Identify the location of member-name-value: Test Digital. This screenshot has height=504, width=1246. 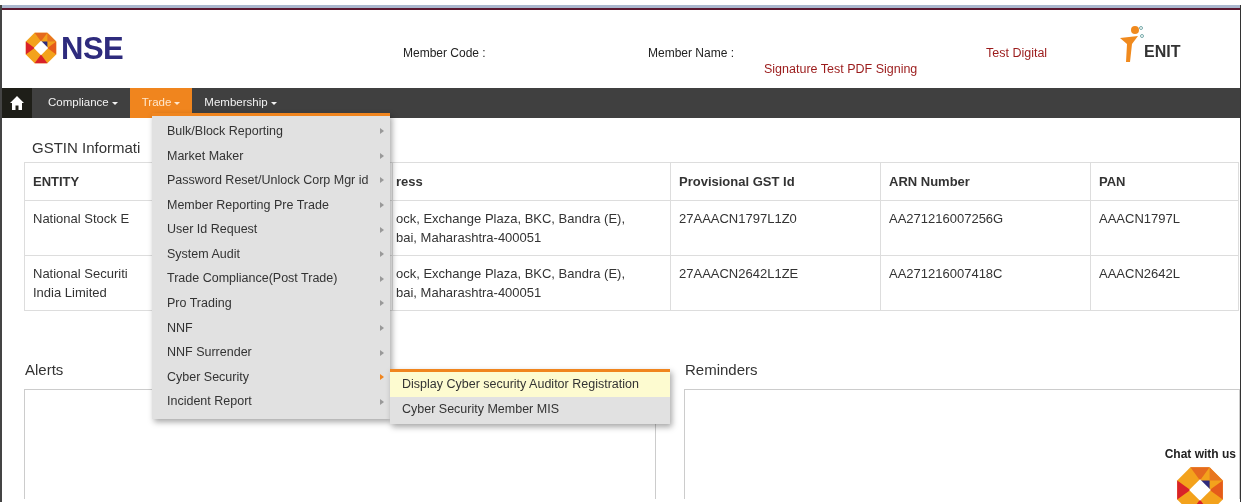
(1017, 53).